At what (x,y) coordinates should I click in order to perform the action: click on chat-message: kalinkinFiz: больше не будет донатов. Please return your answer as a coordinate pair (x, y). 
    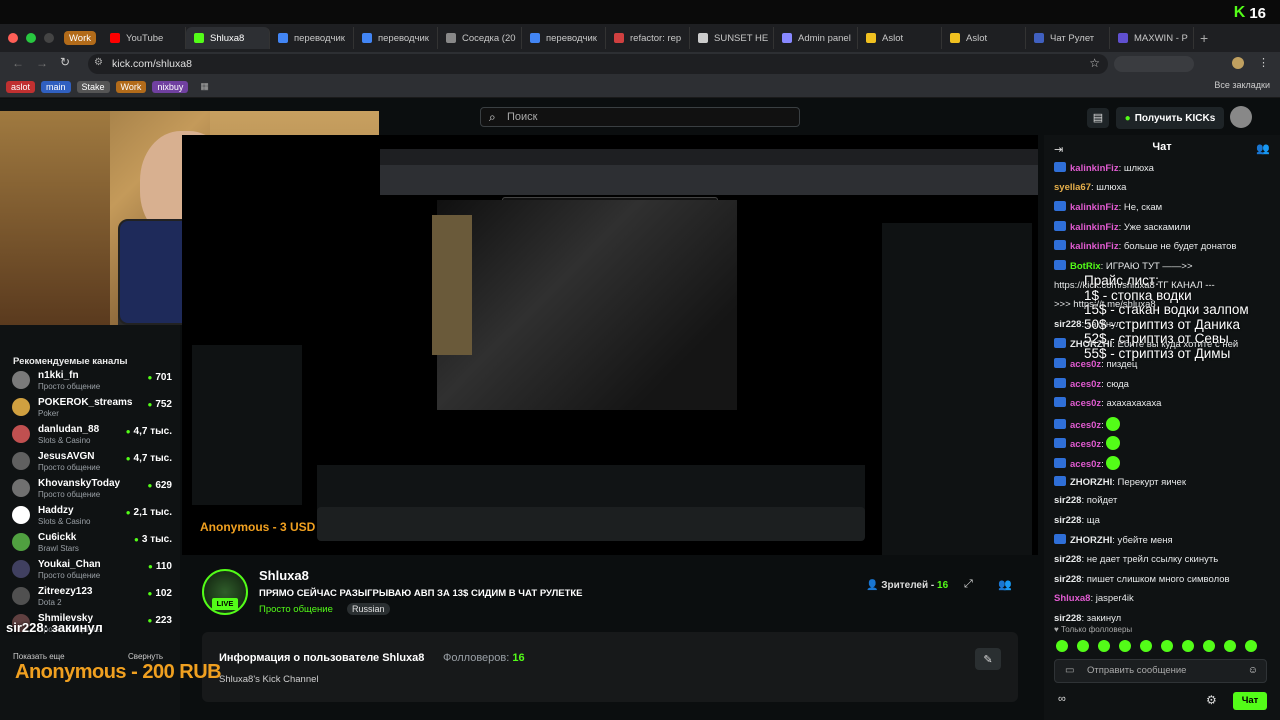
    Looking at the image, I should click on (1165, 246).